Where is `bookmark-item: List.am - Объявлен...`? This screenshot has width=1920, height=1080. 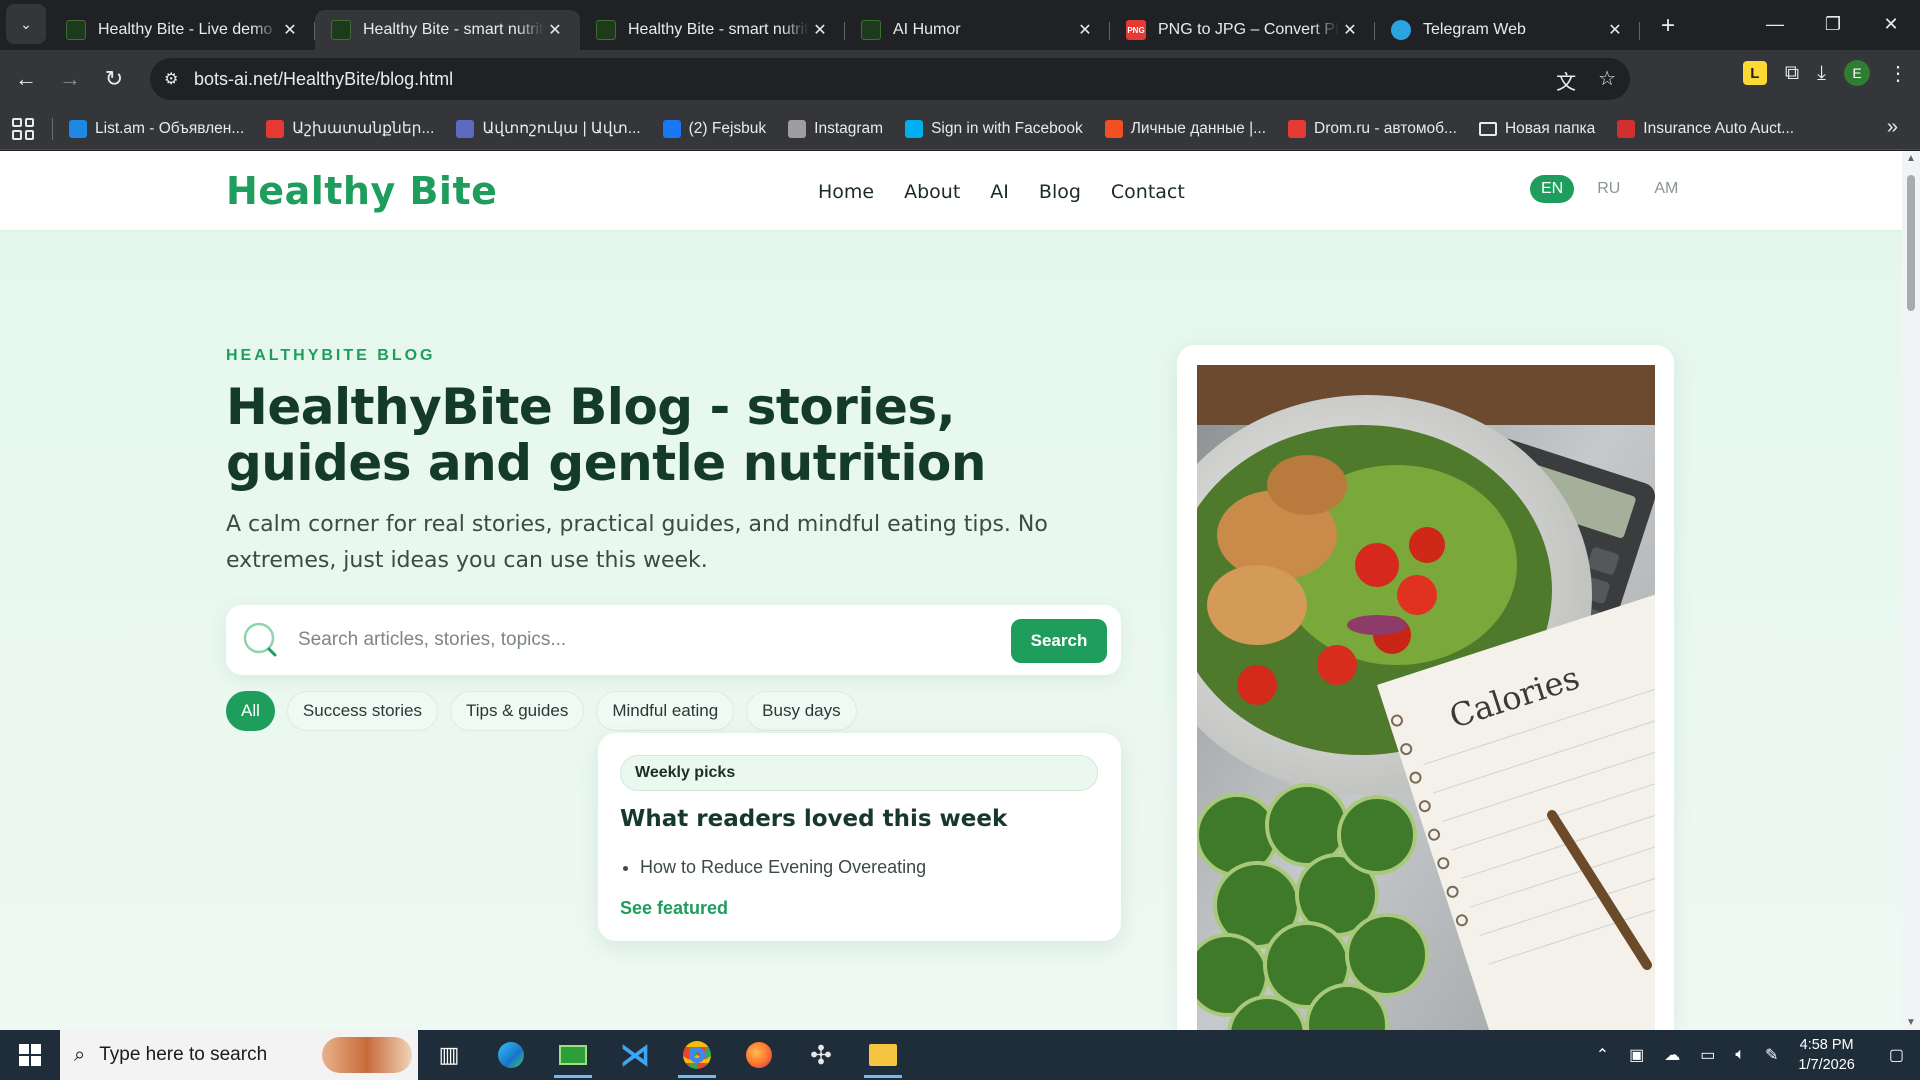 bookmark-item: List.am - Объявлен... is located at coordinates (156, 128).